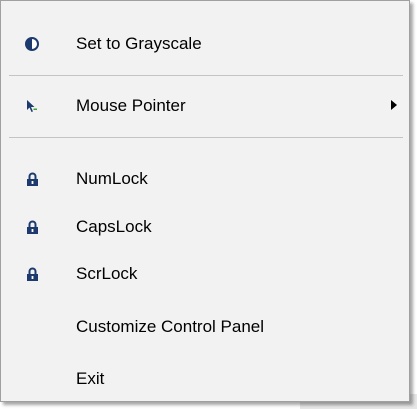 Image resolution: width=417 pixels, height=409 pixels. Describe the element at coordinates (205, 179) in the screenshot. I see `menu-item-numlock: NumLock` at that location.